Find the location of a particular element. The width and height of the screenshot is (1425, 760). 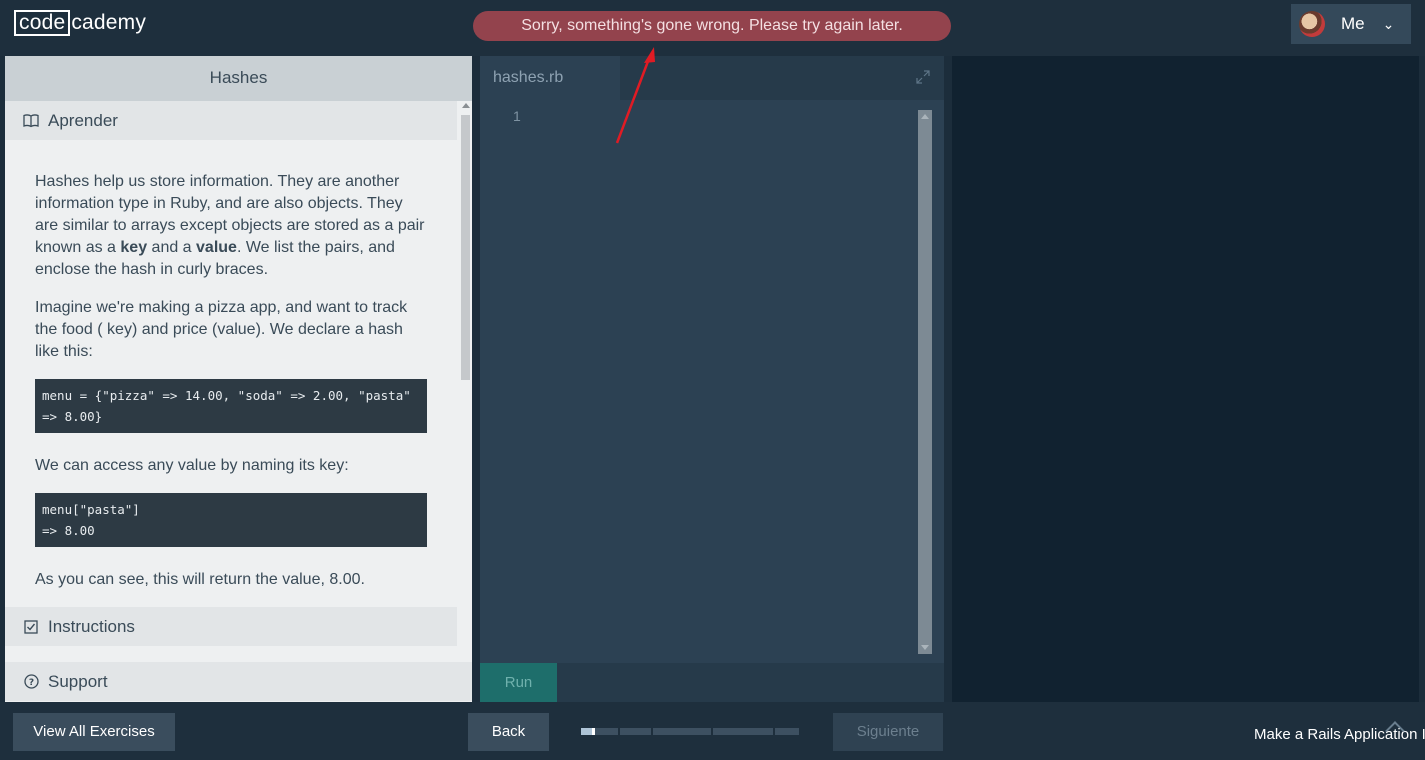

code-line: menu["pasta"] is located at coordinates (91, 509).